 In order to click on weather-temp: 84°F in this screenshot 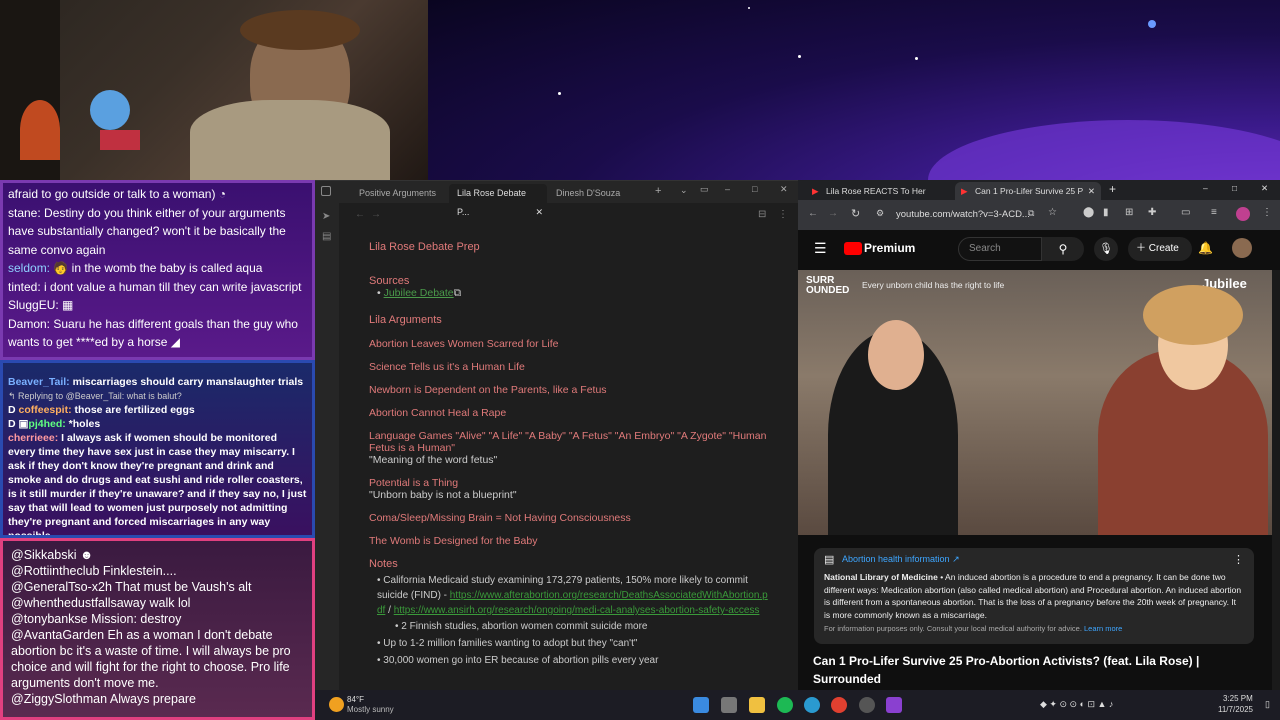, I will do `click(355, 699)`.